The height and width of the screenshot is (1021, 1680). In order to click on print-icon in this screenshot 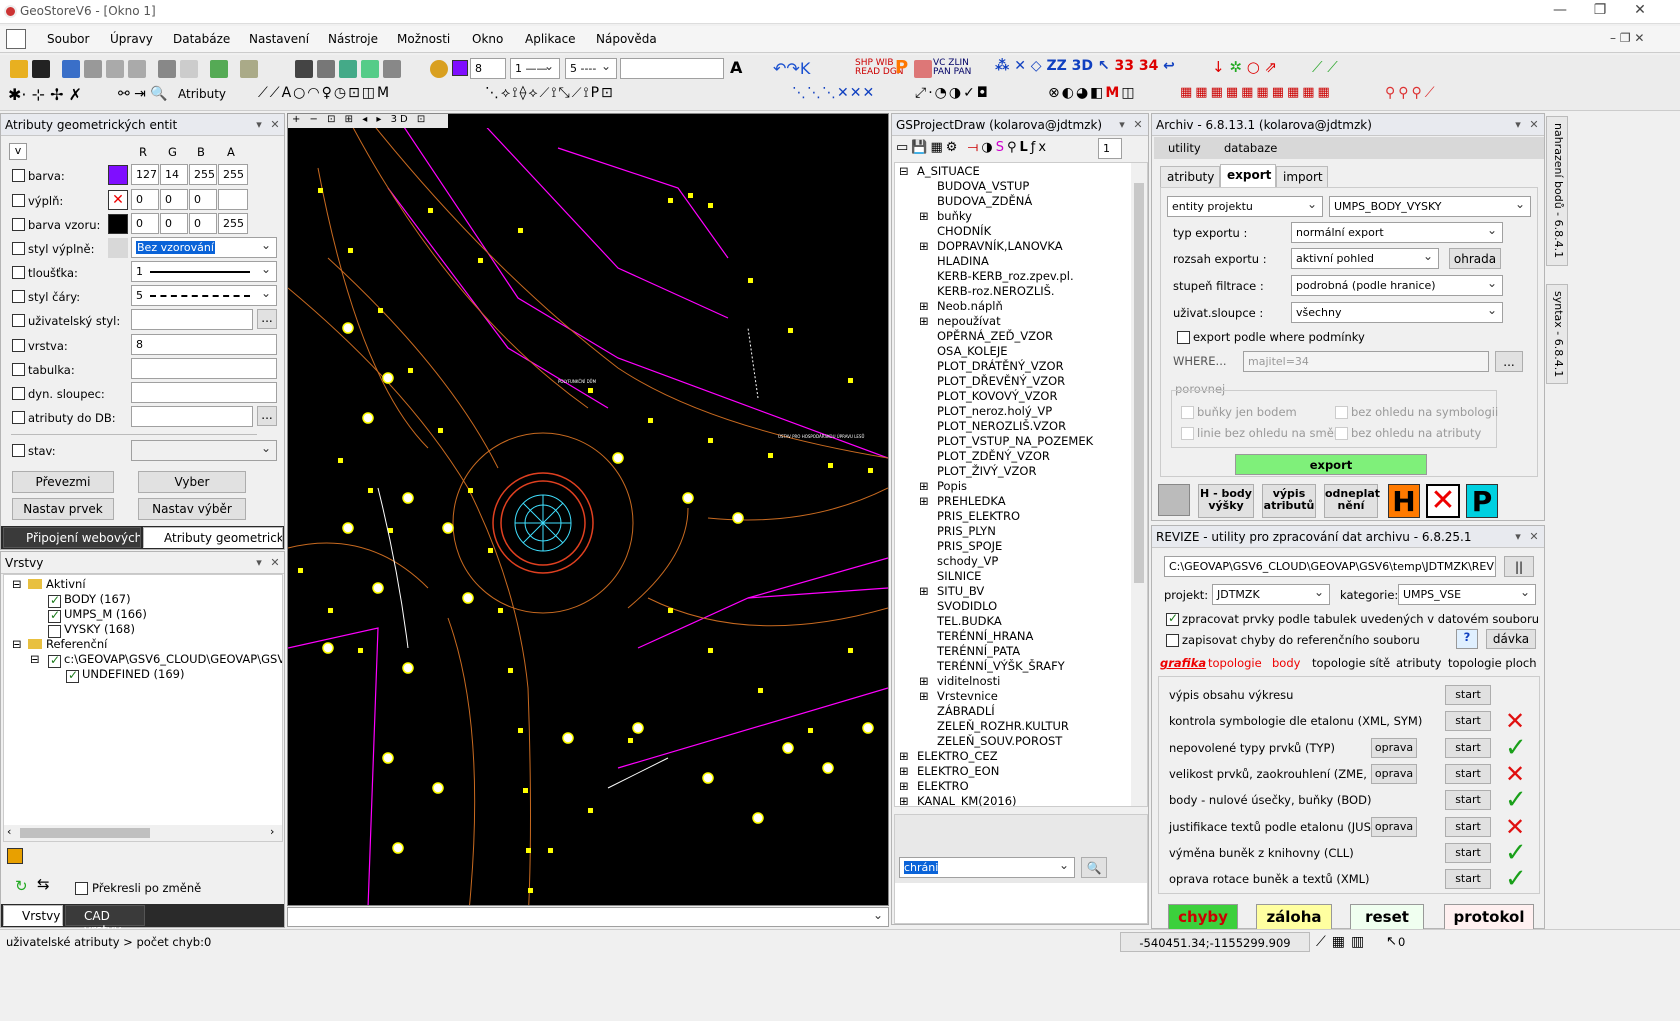, I will do `click(392, 69)`.